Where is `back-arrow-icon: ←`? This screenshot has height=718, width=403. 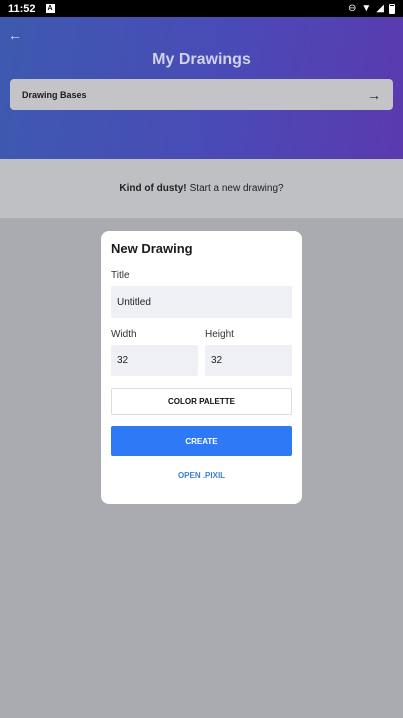 back-arrow-icon: ← is located at coordinates (15, 35).